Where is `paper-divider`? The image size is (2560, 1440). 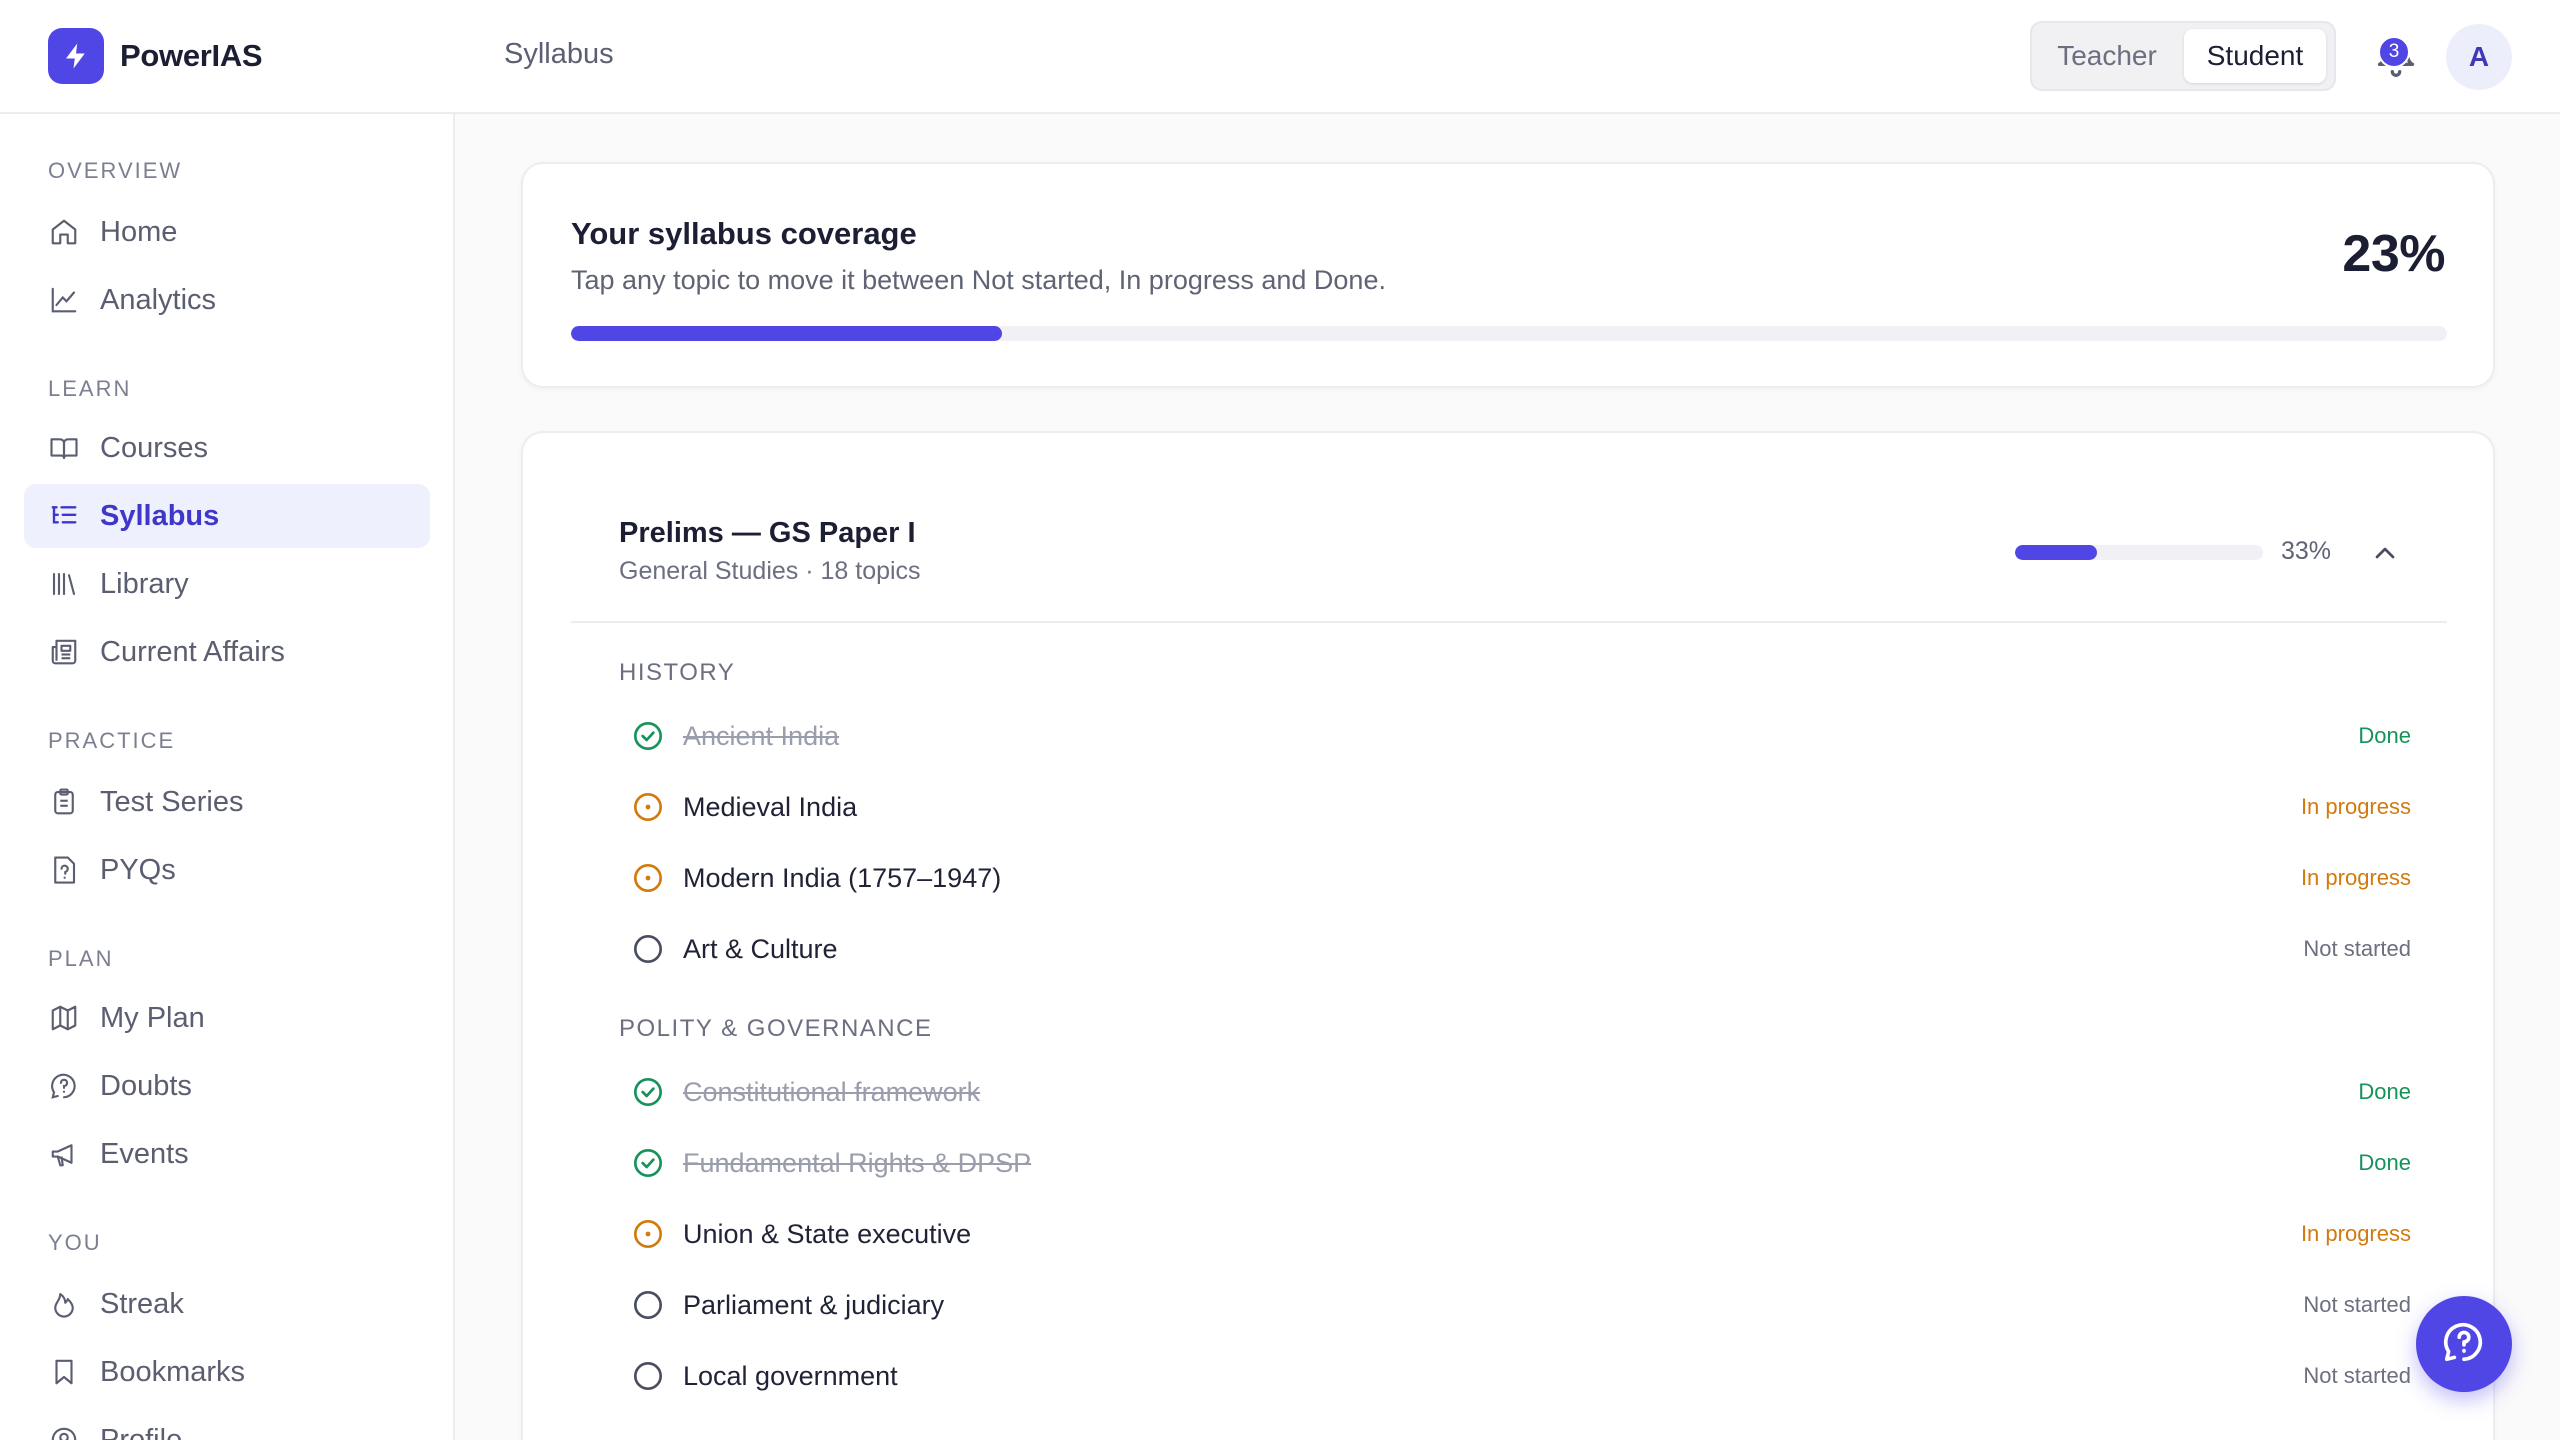 paper-divider is located at coordinates (1509, 622).